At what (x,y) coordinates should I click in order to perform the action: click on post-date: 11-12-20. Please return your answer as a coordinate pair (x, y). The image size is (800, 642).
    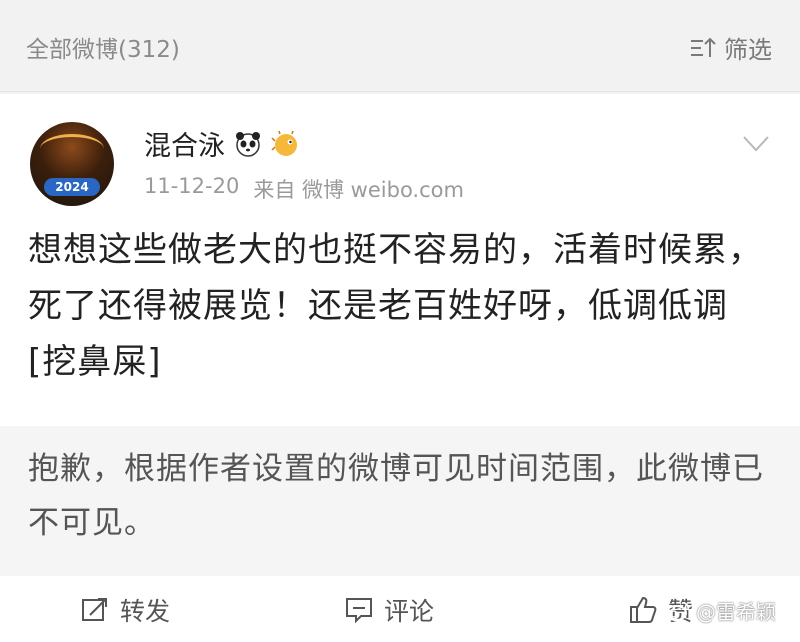
    Looking at the image, I should click on (192, 186).